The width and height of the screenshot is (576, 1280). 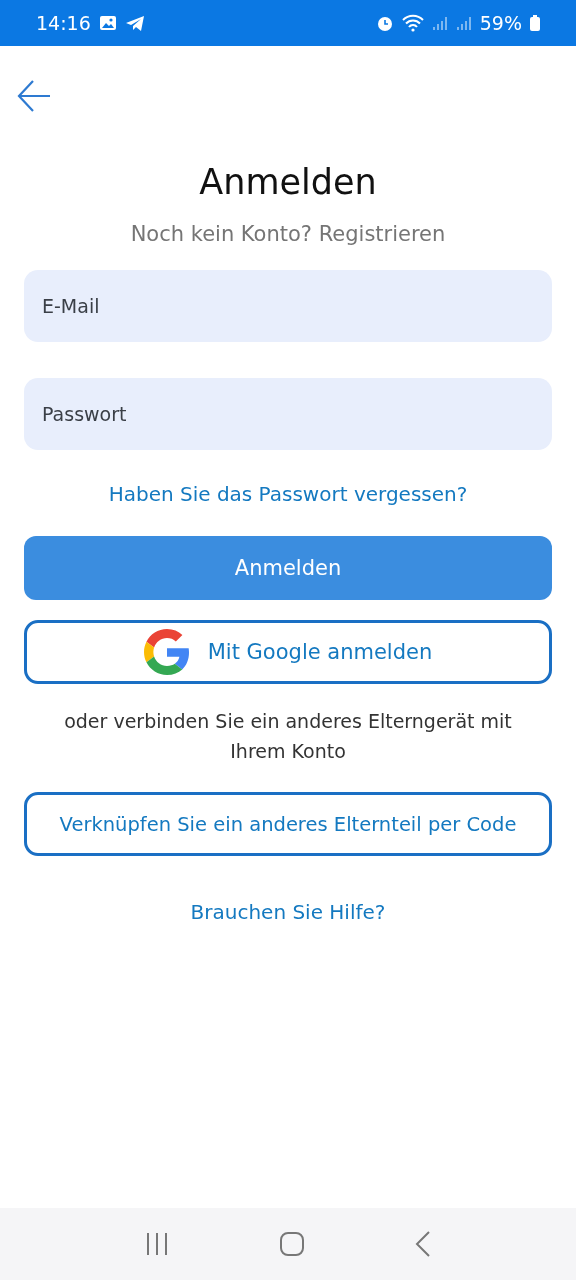 What do you see at coordinates (134, 23) in the screenshot?
I see `paper-plane-icon` at bounding box center [134, 23].